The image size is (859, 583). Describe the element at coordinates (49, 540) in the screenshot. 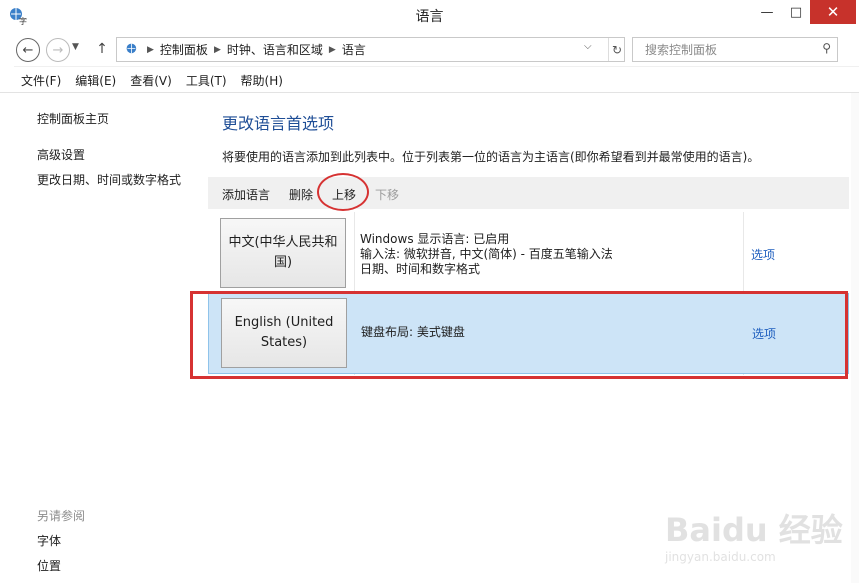

I see `left-link-fonts: 字体` at that location.